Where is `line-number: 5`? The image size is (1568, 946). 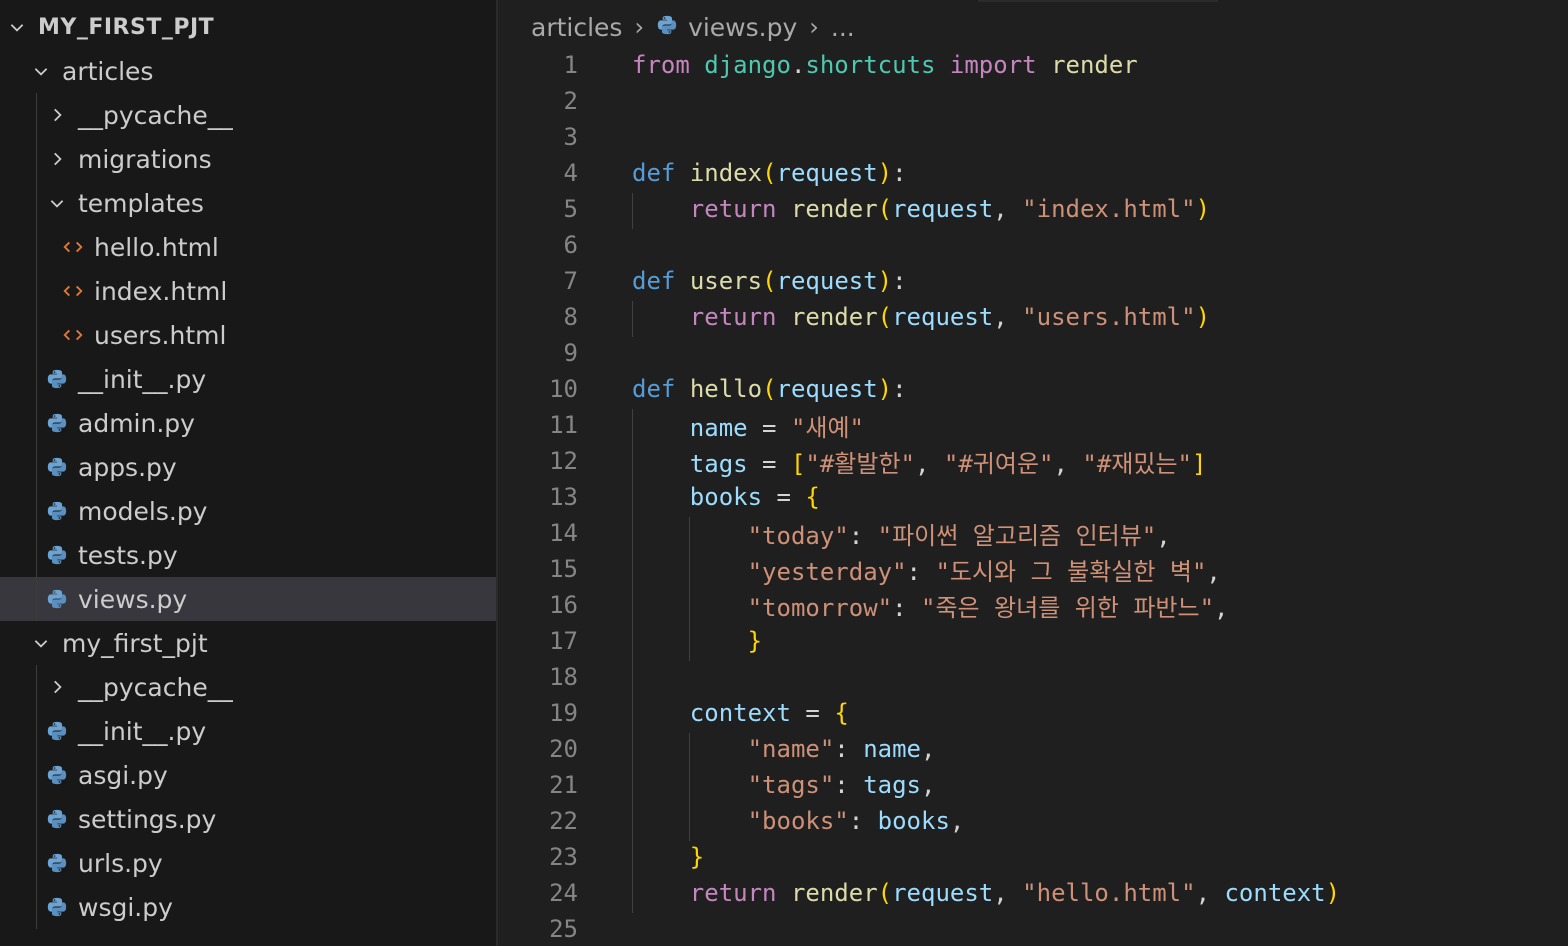
line-number: 5 is located at coordinates (570, 209).